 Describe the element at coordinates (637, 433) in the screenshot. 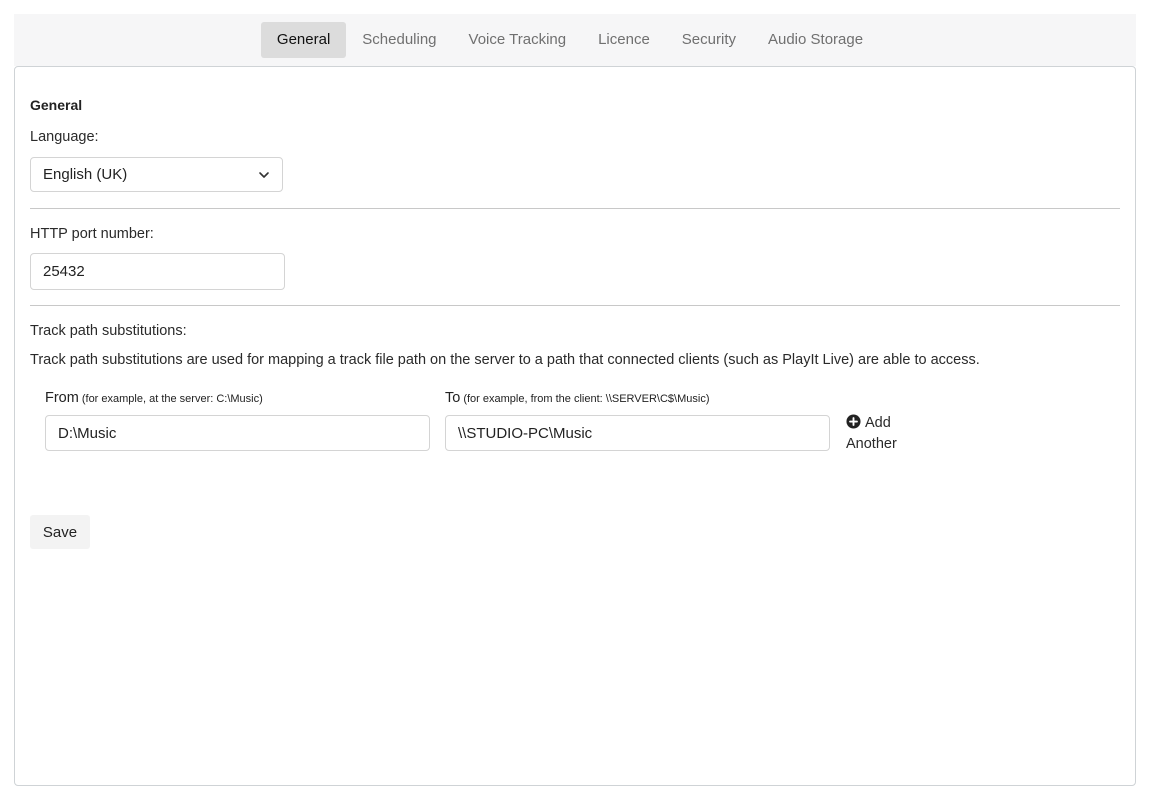

I see `to-path-input: \\STUDIO-PC\Music` at that location.